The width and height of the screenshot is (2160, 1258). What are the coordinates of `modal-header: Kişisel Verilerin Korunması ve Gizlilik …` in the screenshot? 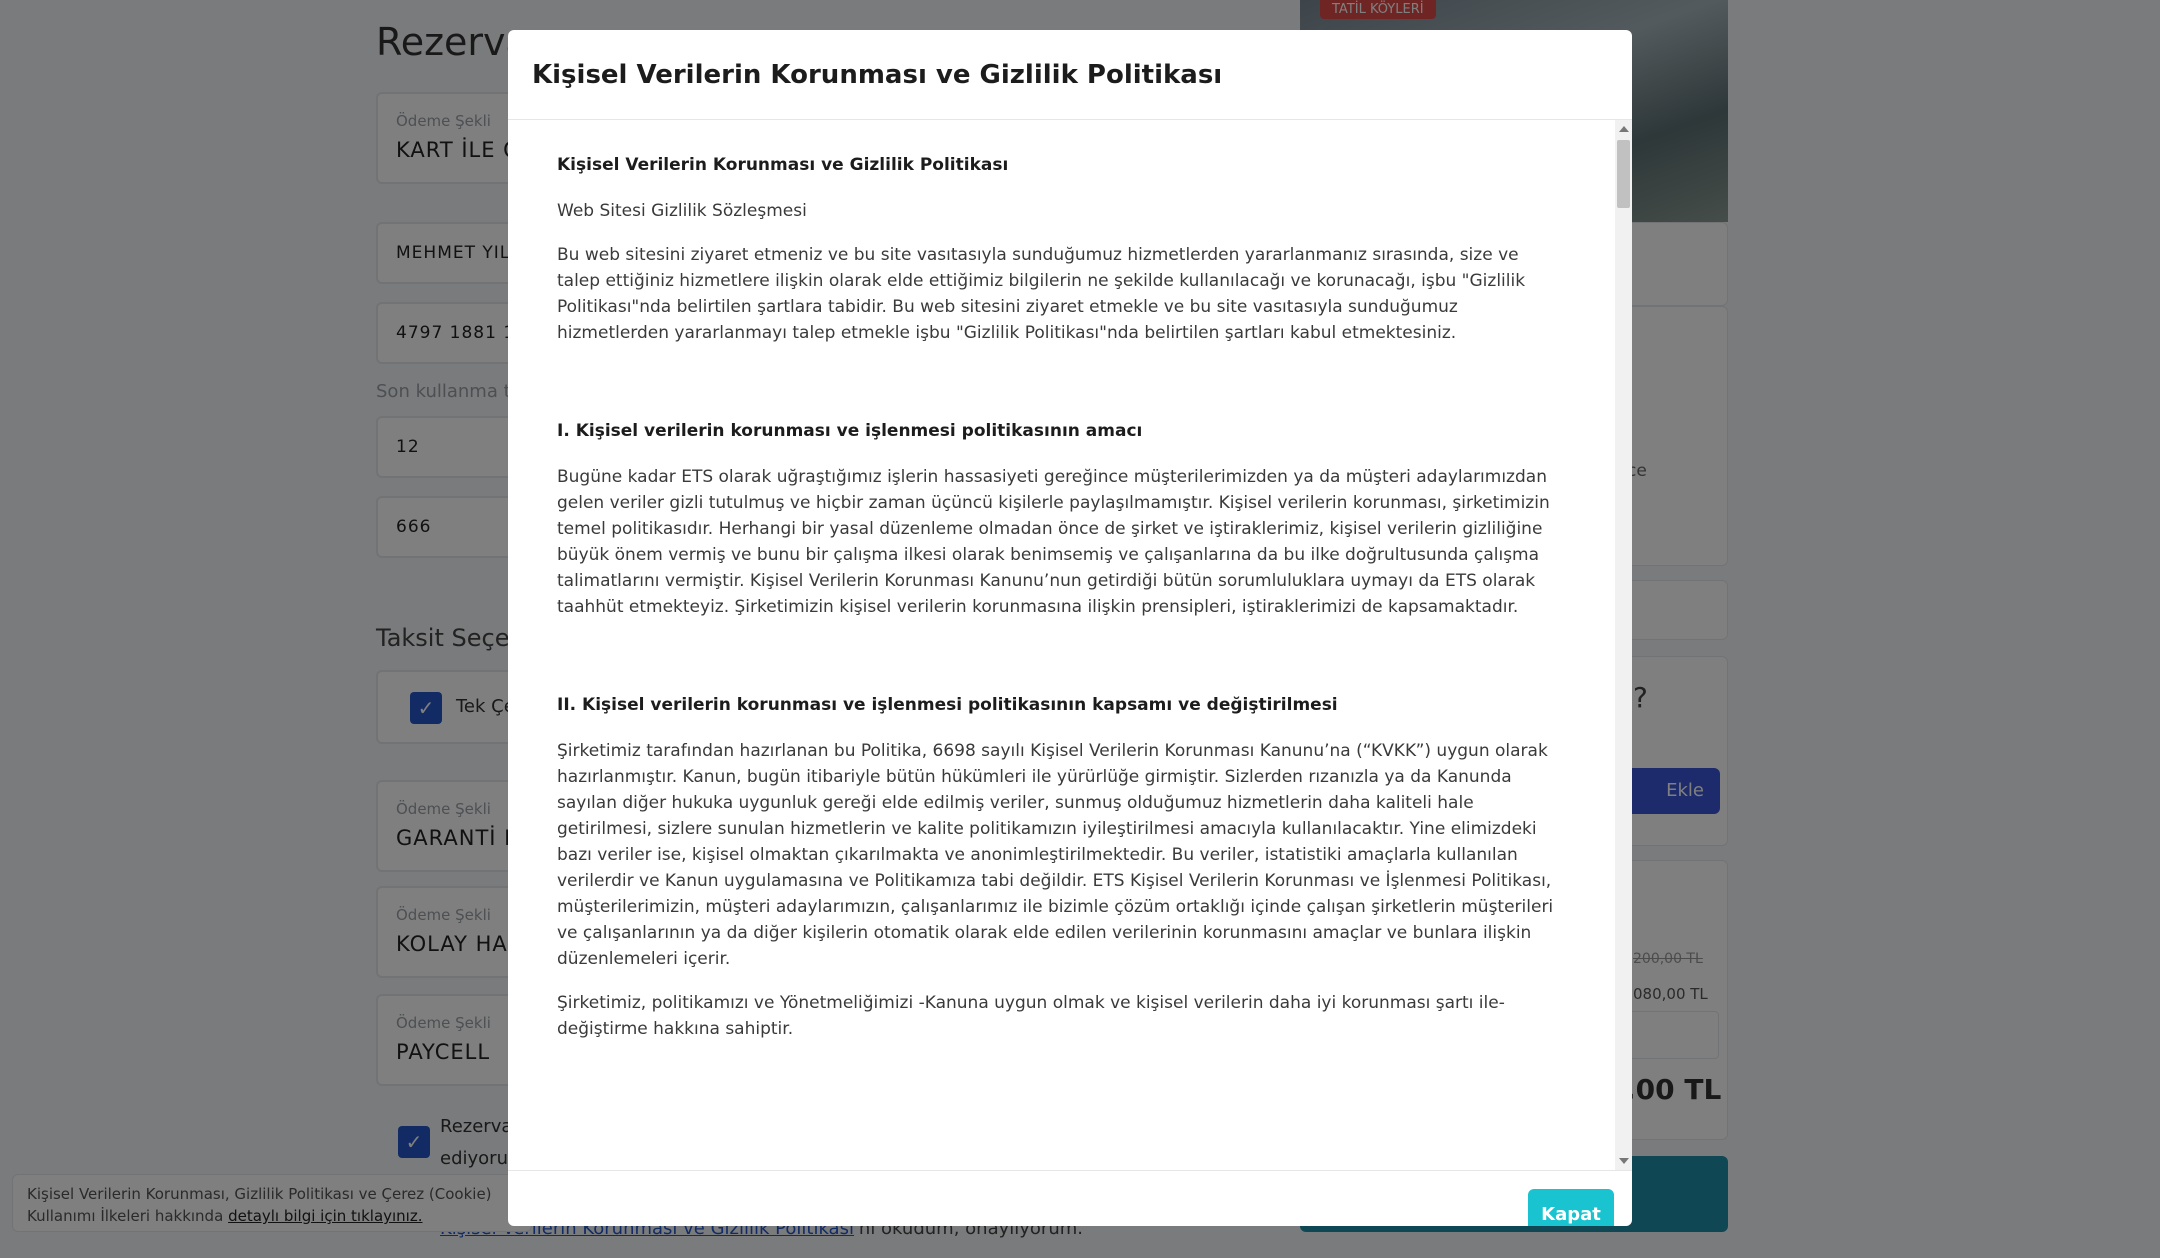 It's located at (1070, 75).